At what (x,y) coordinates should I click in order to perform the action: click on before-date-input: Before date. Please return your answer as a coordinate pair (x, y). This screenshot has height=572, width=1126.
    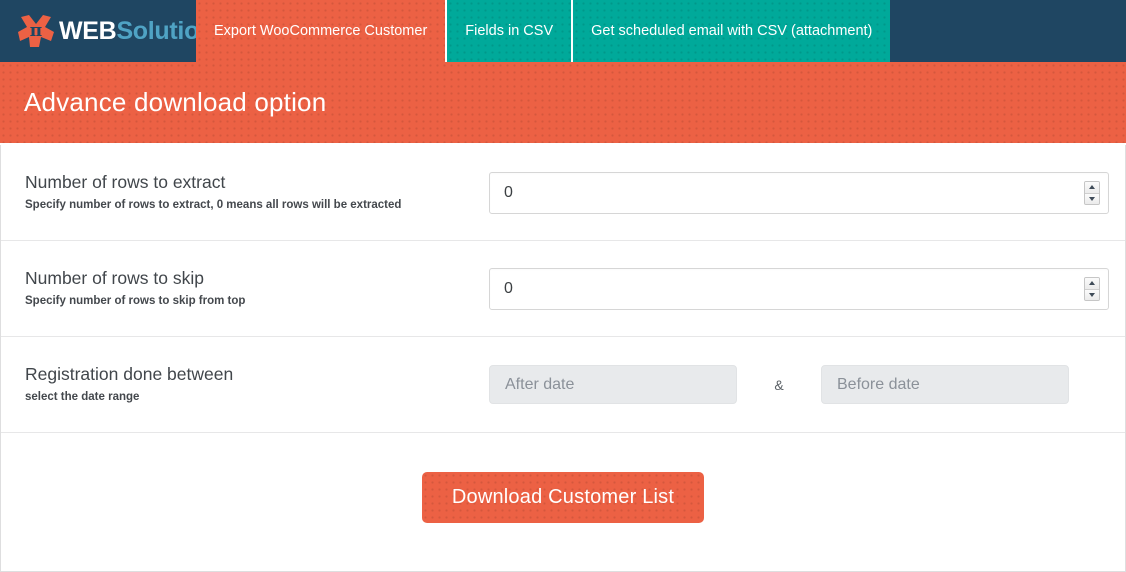
    Looking at the image, I should click on (945, 384).